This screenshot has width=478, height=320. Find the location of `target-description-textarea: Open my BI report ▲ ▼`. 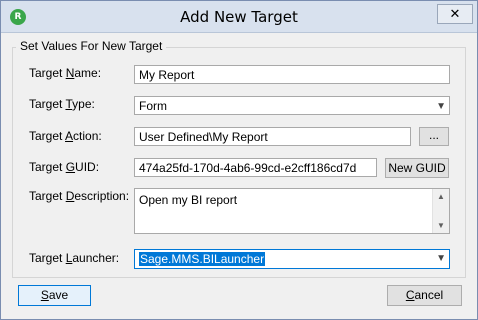

target-description-textarea: Open my BI report ▲ ▼ is located at coordinates (292, 211).